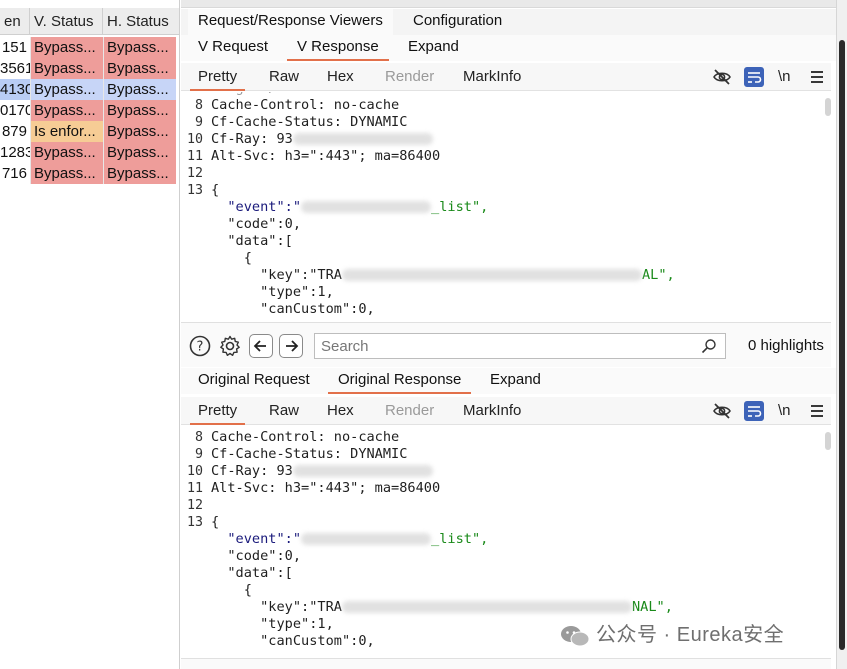 Image resolution: width=847 pixels, height=669 pixels. Describe the element at coordinates (230, 346) in the screenshot. I see `settings-gear-icon` at that location.